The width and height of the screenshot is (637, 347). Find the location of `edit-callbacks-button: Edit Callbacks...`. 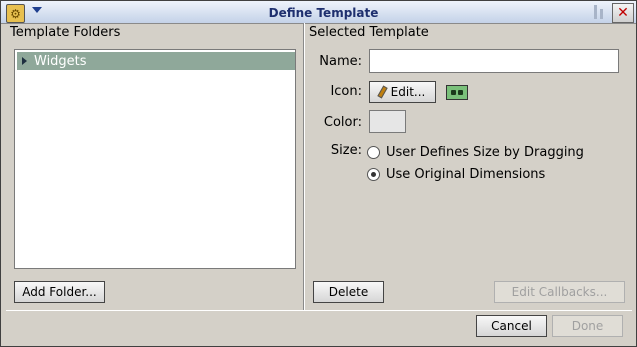

edit-callbacks-button: Edit Callbacks... is located at coordinates (559, 292).